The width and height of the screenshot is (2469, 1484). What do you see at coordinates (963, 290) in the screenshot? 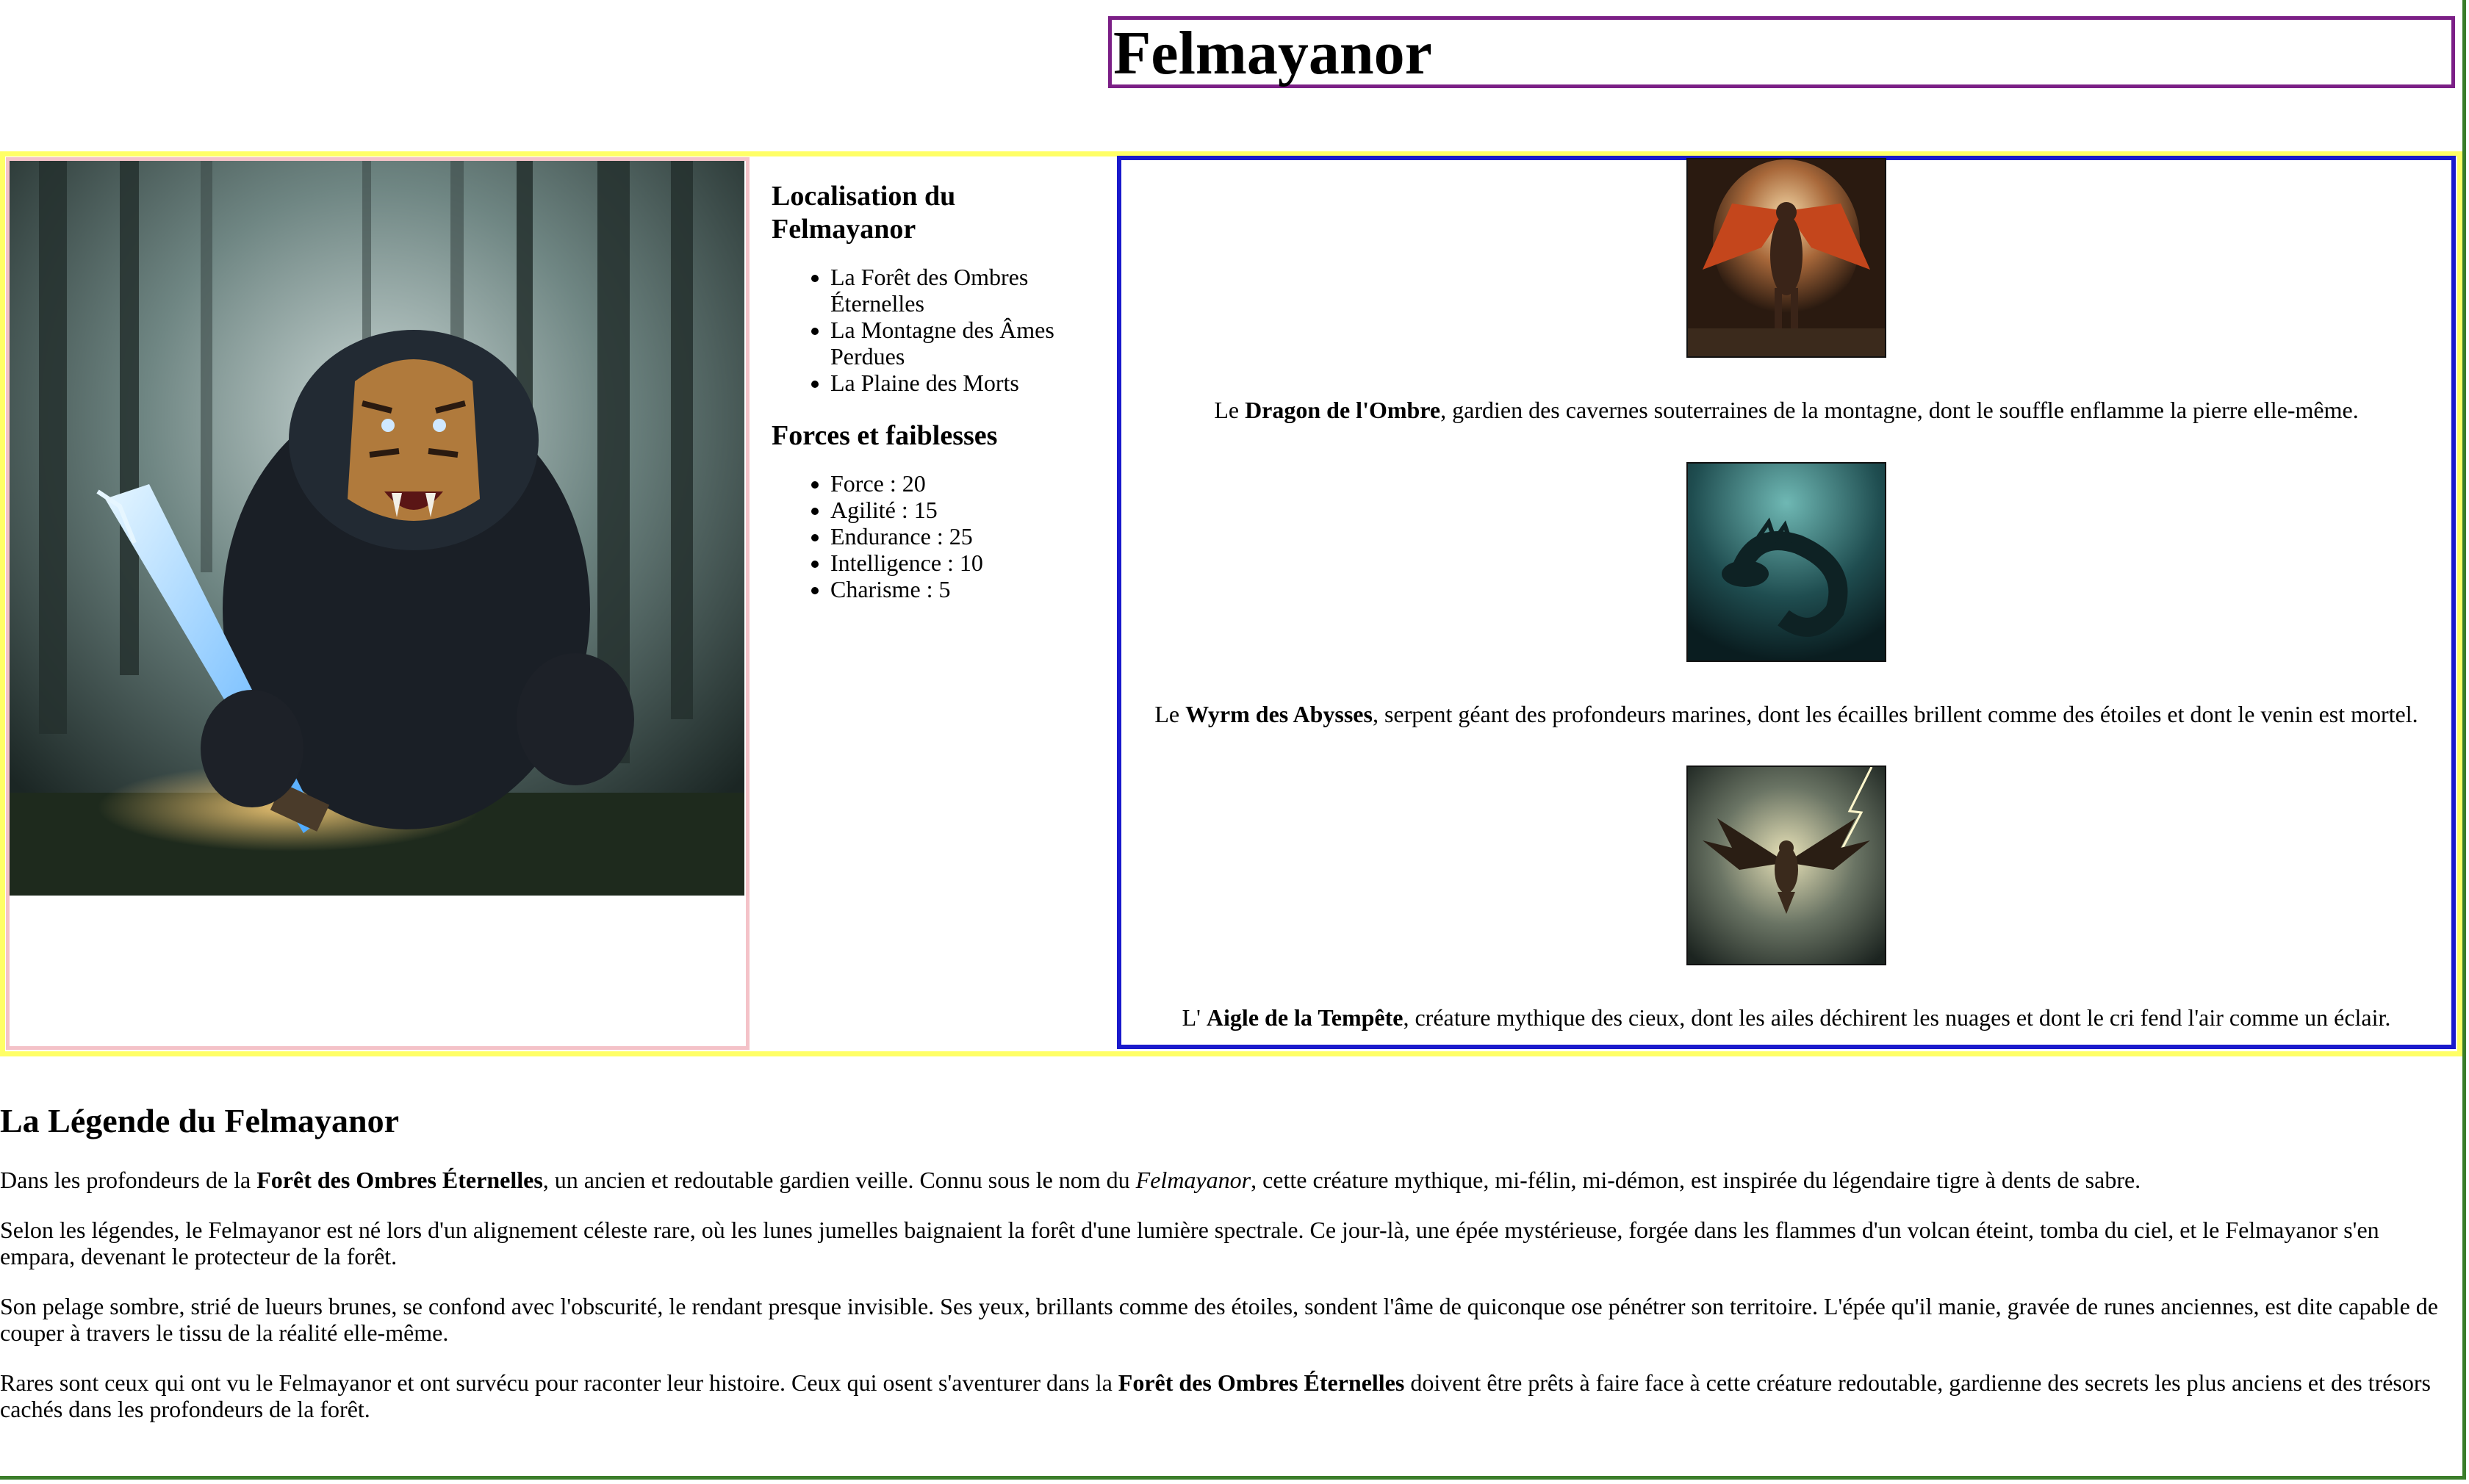
I see `list-item: La Forêt des Ombres Éternelles` at bounding box center [963, 290].